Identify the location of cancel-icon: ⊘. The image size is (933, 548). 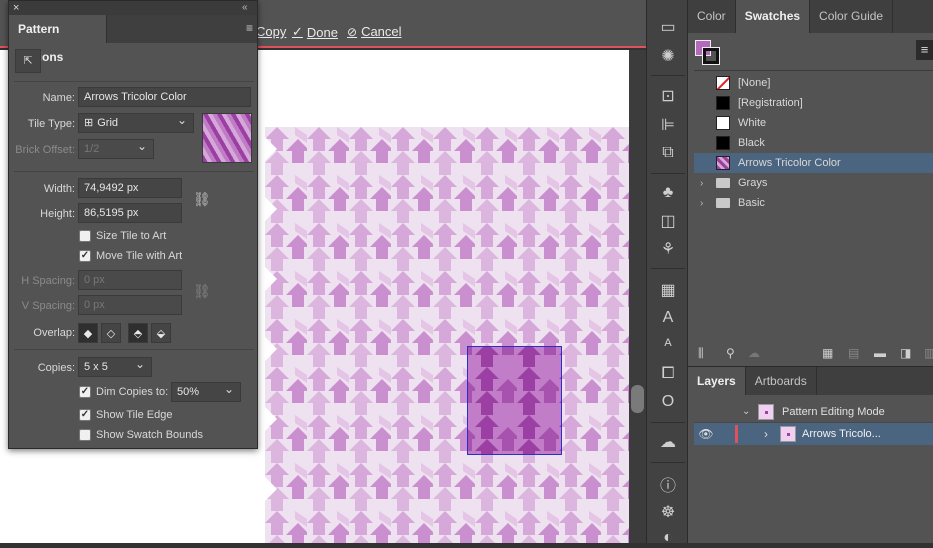
(352, 31).